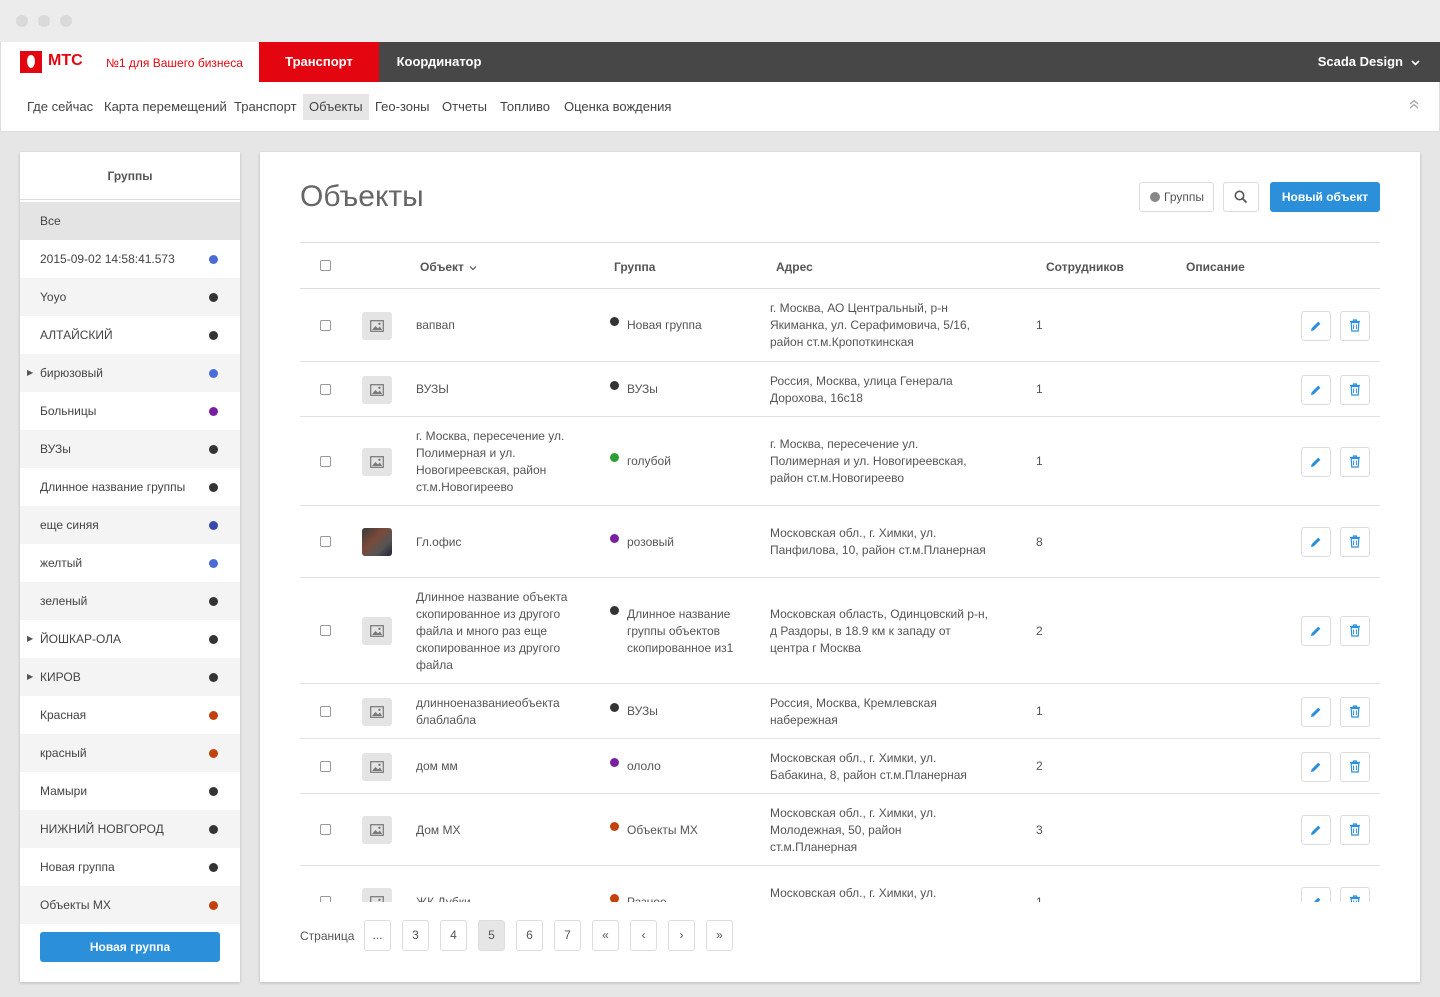 The image size is (1440, 997). I want to click on sidebar-group-item: НИЖНИЙ НОВГОРОД, so click(130, 829).